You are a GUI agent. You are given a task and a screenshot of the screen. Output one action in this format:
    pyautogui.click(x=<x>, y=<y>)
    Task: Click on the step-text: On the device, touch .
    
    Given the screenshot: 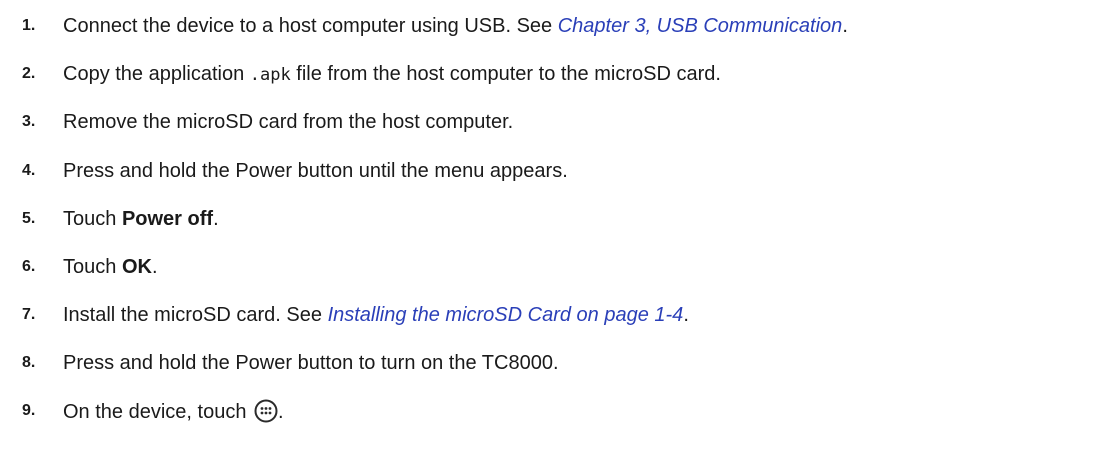 What is the action you would take?
    pyautogui.click(x=173, y=411)
    